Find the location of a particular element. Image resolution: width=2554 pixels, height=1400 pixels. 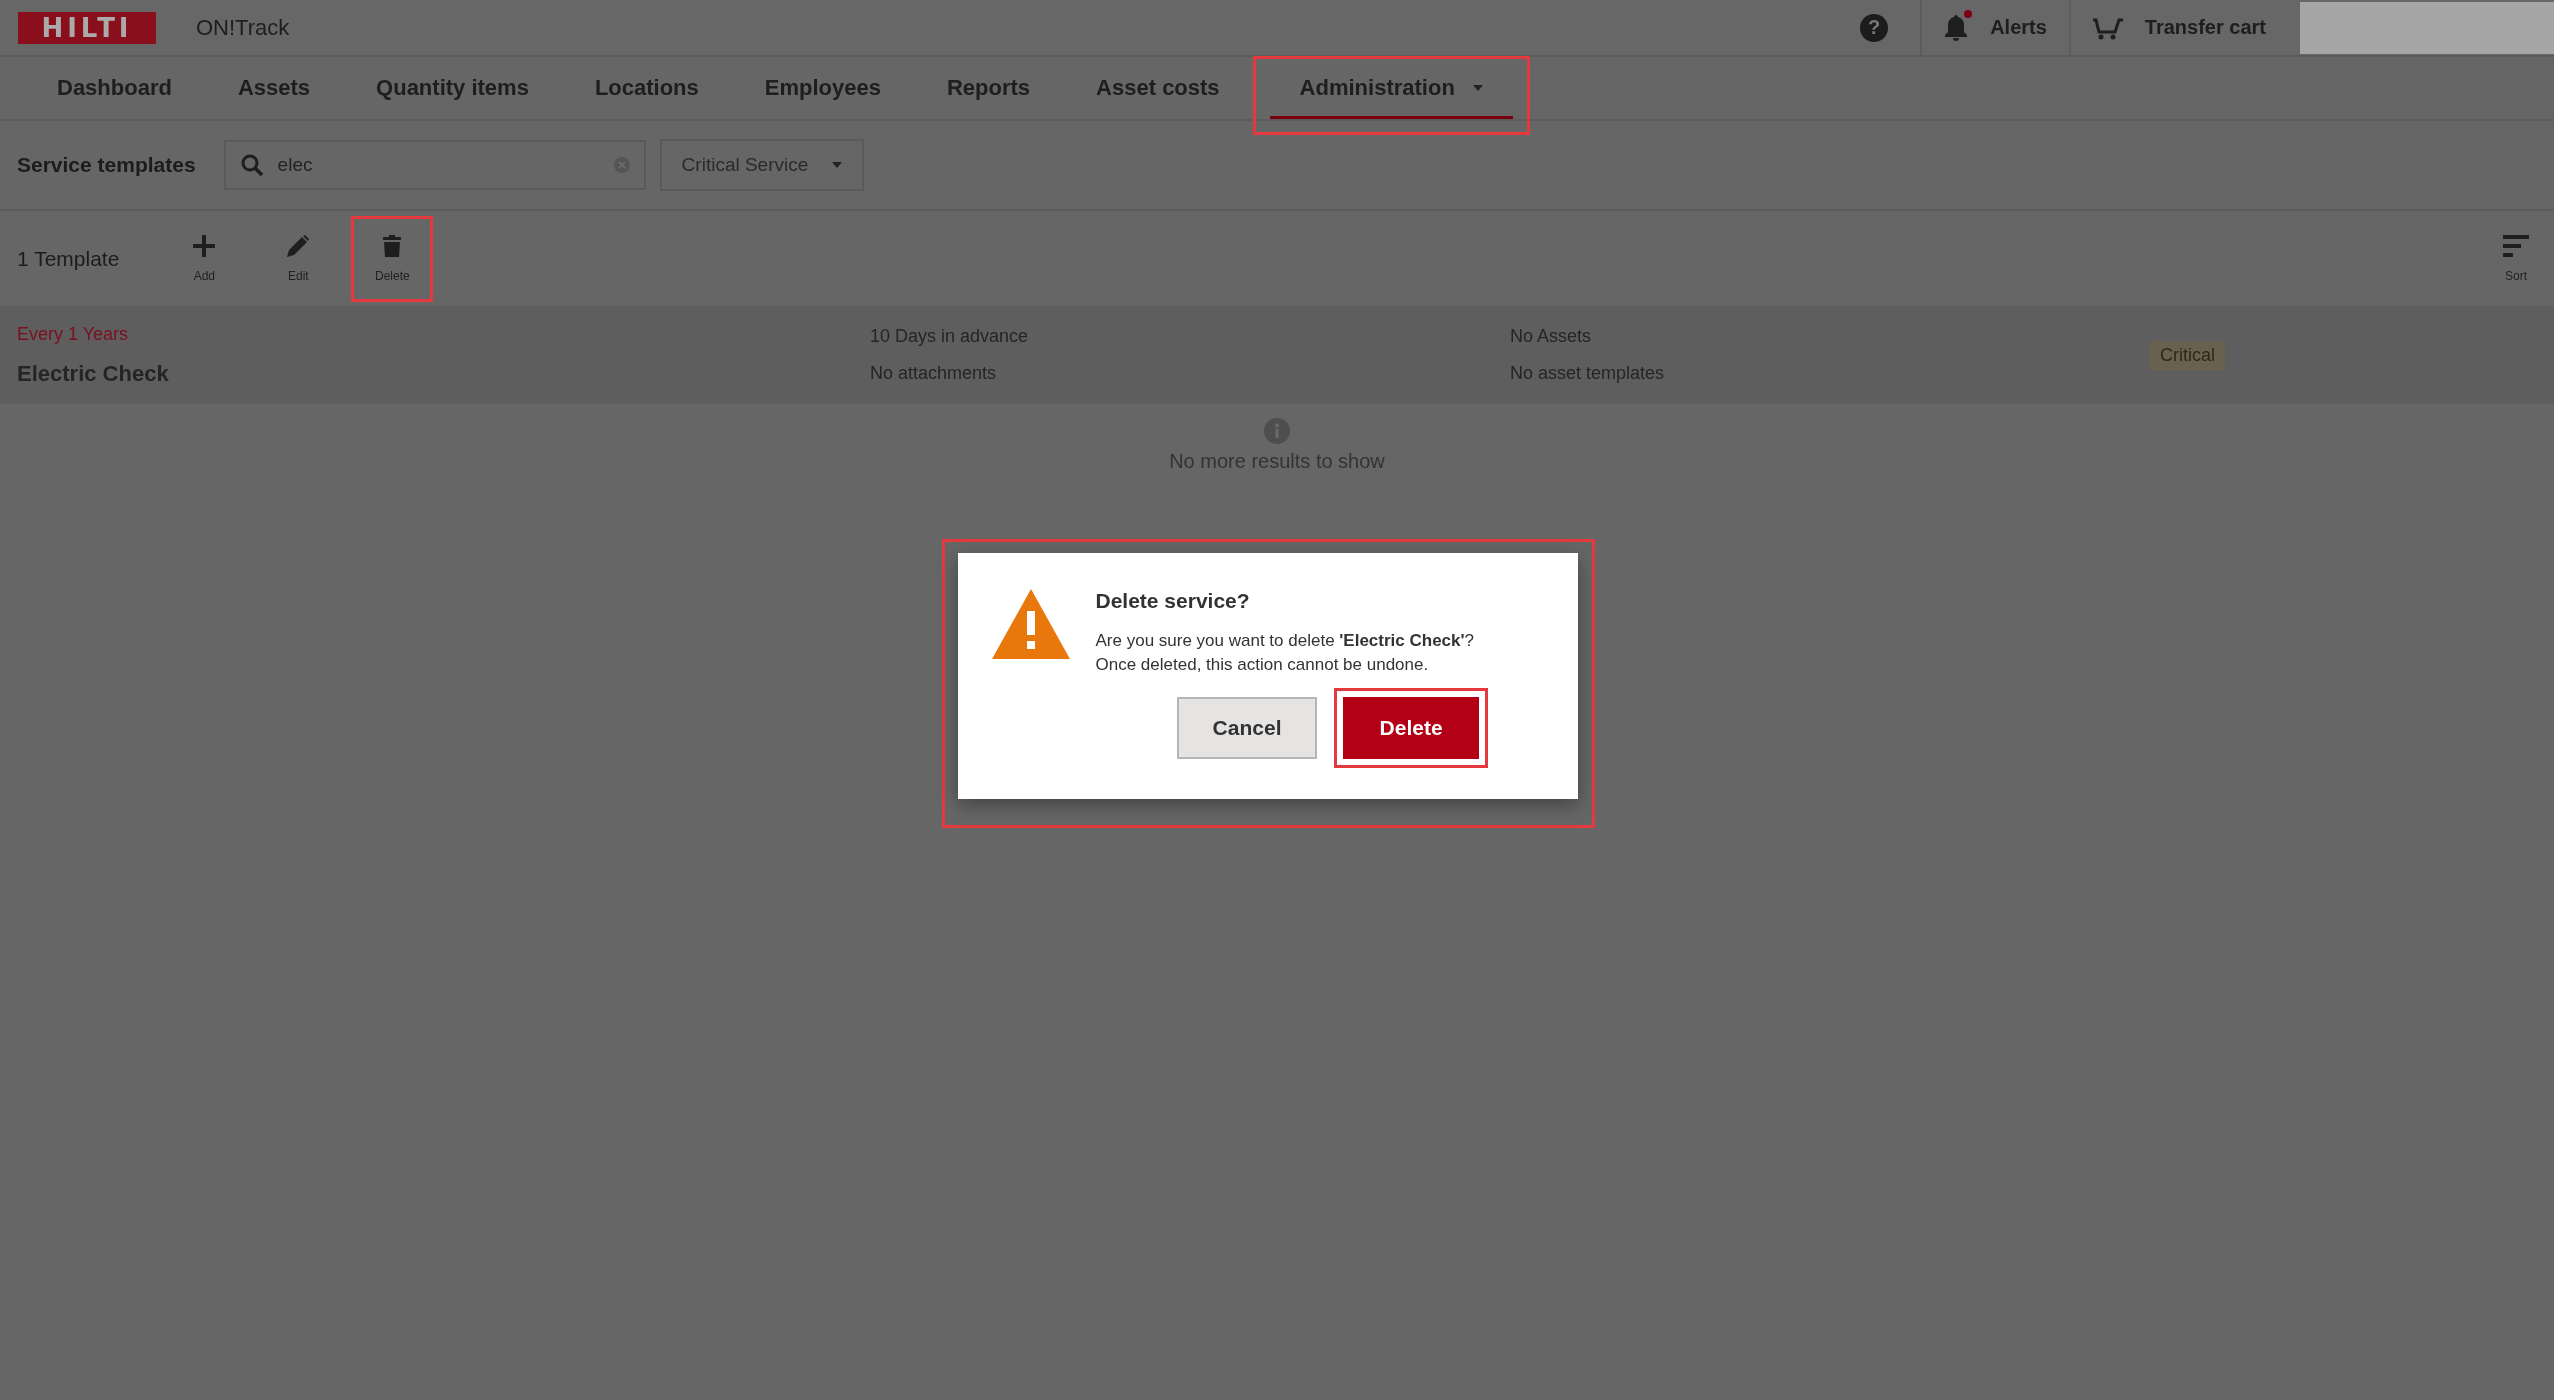

user-area is located at coordinates (2427, 27).